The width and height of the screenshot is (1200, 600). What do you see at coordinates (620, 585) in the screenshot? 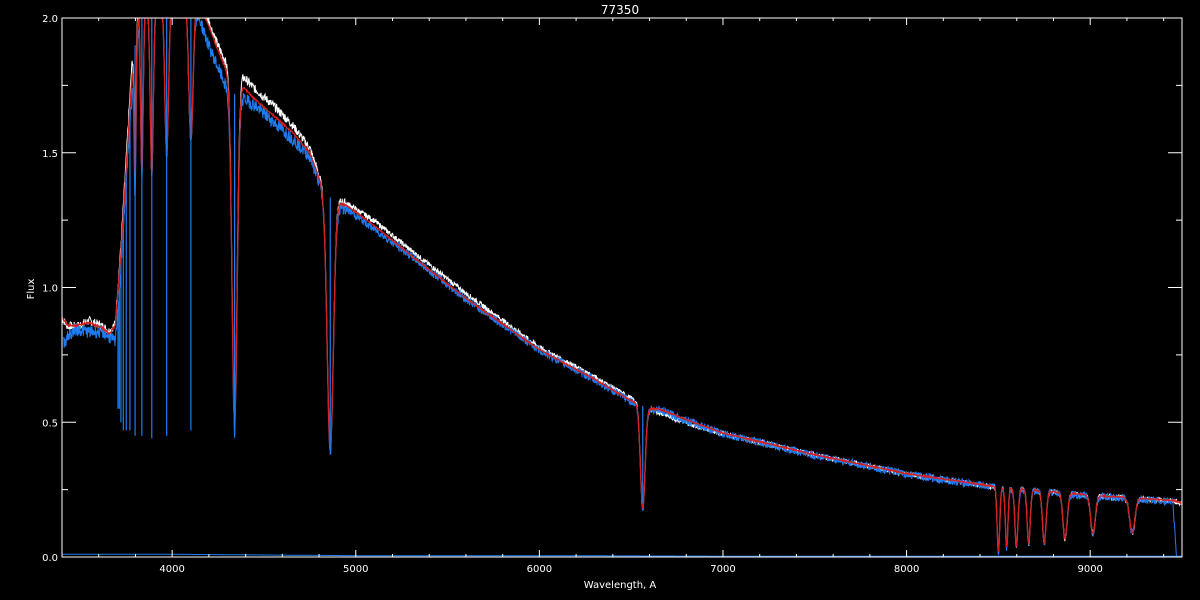
I see `x-axis-label: Wavelength, A` at bounding box center [620, 585].